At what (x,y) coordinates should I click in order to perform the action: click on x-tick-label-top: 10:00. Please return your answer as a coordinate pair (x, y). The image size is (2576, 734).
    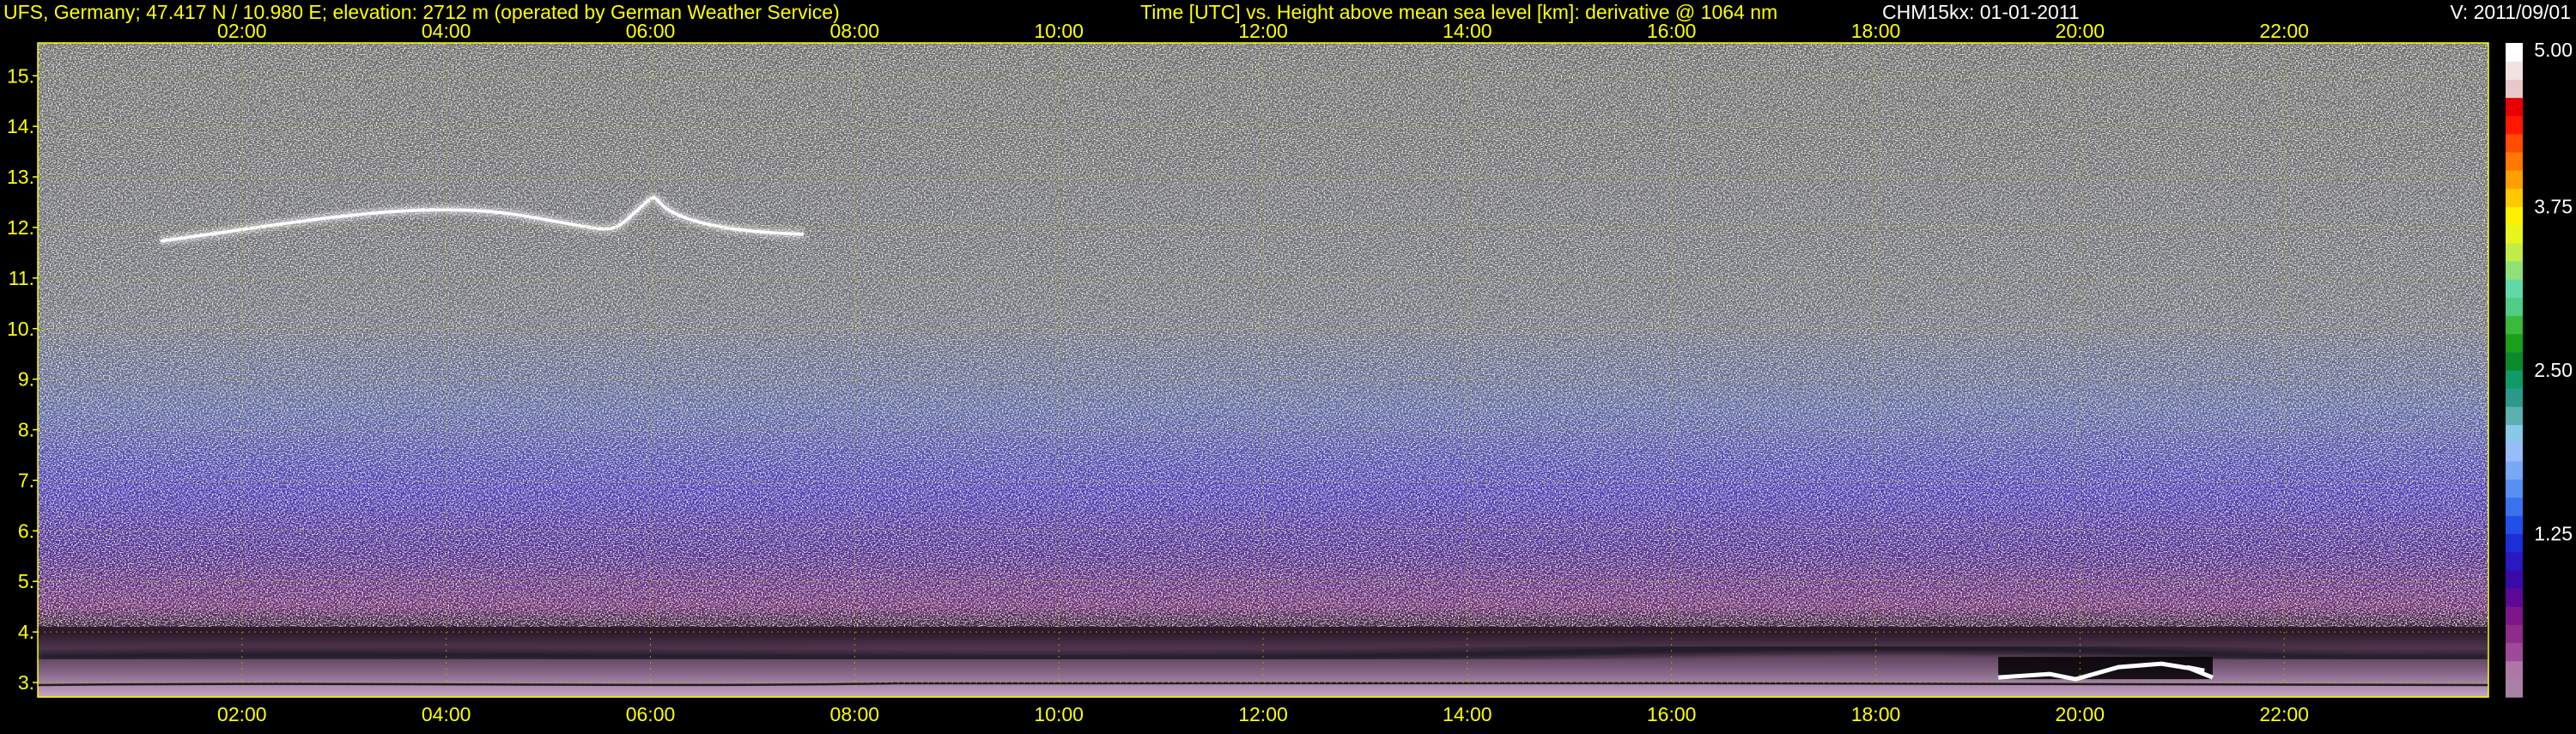
    Looking at the image, I should click on (1059, 31).